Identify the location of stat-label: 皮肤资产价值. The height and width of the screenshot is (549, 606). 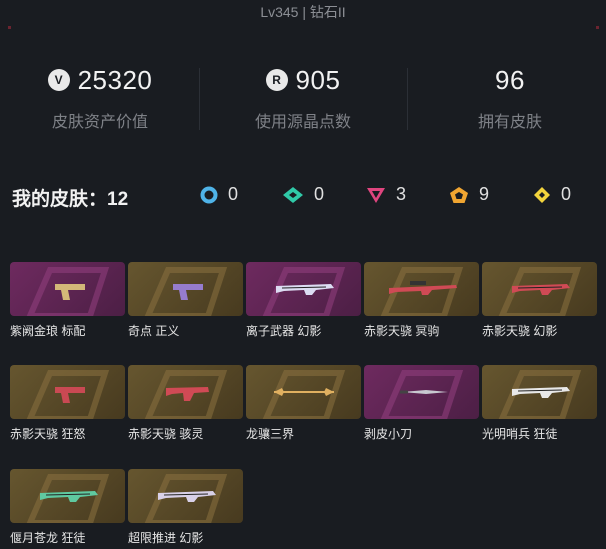
(99, 122).